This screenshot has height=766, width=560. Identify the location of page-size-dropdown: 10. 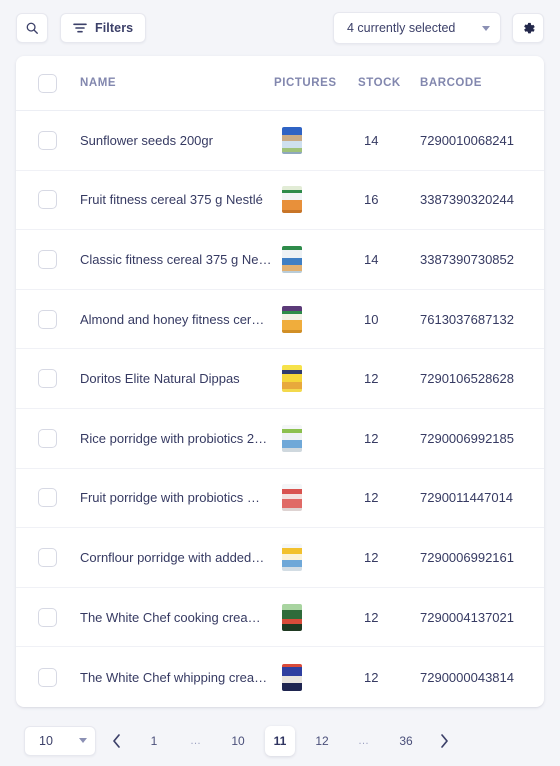
(60, 740).